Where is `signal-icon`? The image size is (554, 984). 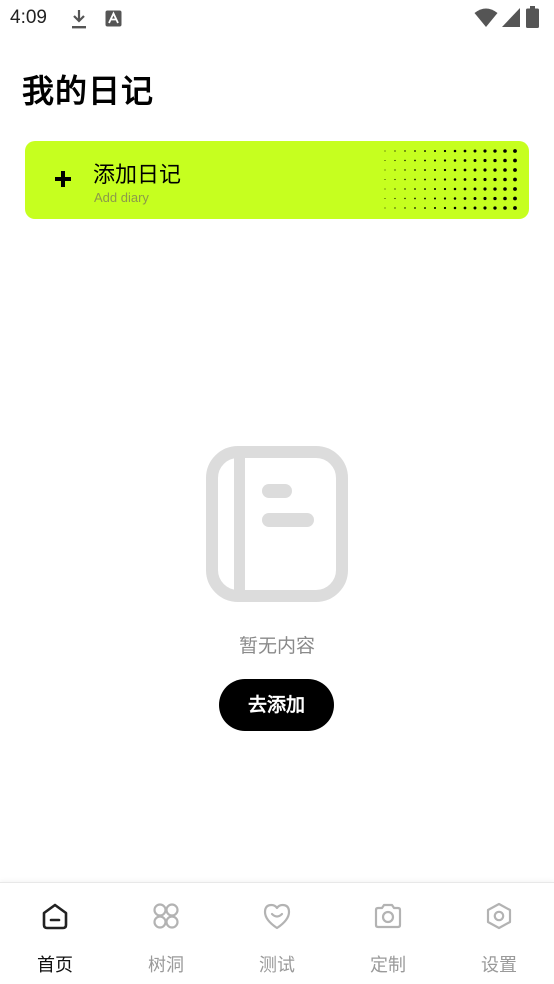
signal-icon is located at coordinates (511, 17).